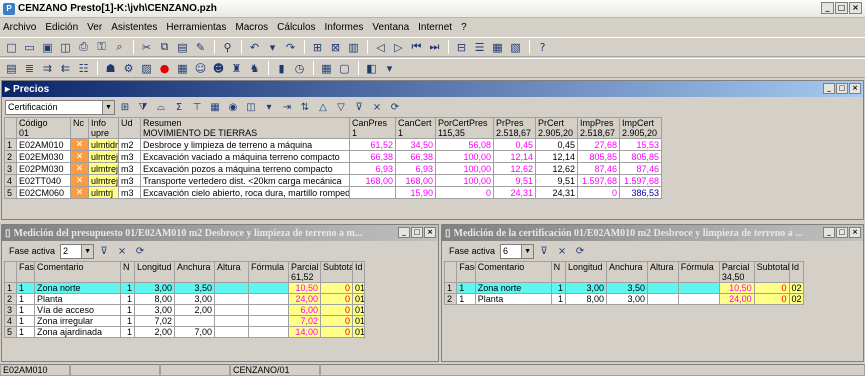  Describe the element at coordinates (624, 299) in the screenshot. I see `table-row: 2 1 Planta 1 8,00 3,00 24,00 0 02` at that location.